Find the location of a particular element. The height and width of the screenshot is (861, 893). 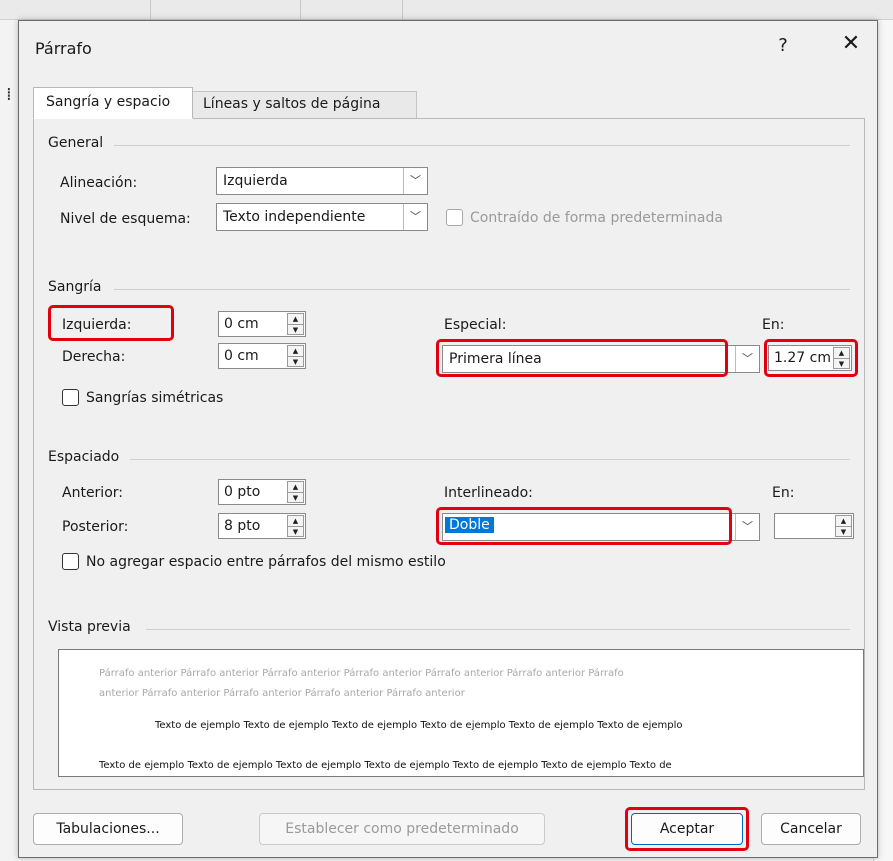

indent-divider is located at coordinates (482, 289).